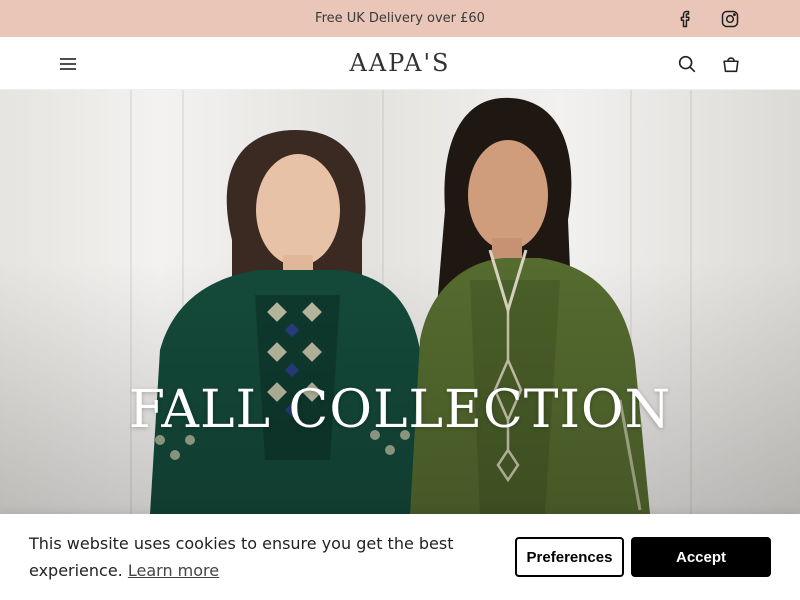 Image resolution: width=800 pixels, height=600 pixels. I want to click on facebook-link, so click(686, 18).